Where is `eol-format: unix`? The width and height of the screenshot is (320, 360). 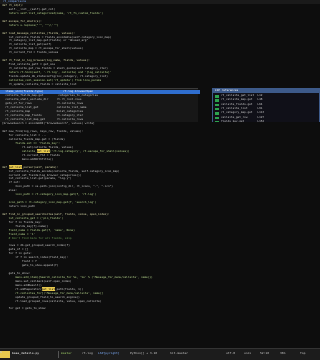 eol-format: unix is located at coordinates (248, 353).